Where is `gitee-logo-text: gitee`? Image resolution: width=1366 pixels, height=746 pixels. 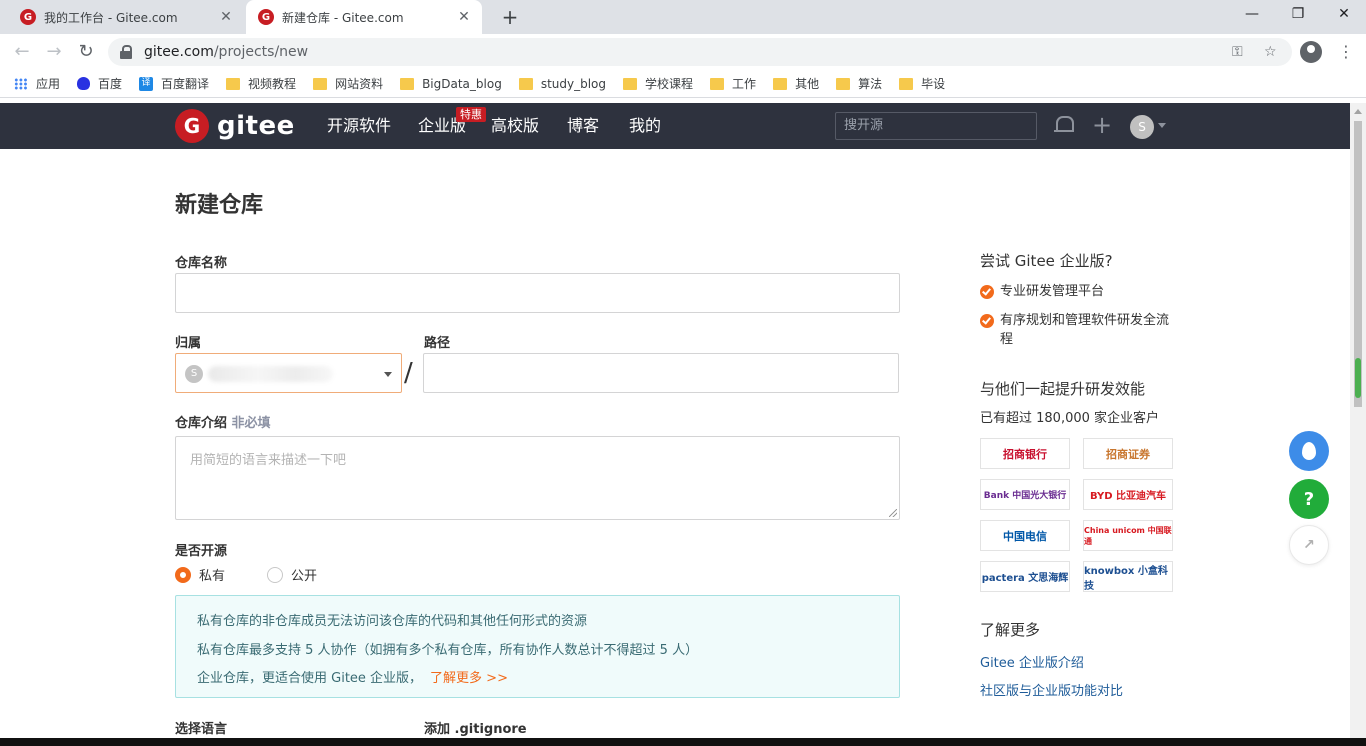
gitee-logo-text: gitee is located at coordinates (256, 126).